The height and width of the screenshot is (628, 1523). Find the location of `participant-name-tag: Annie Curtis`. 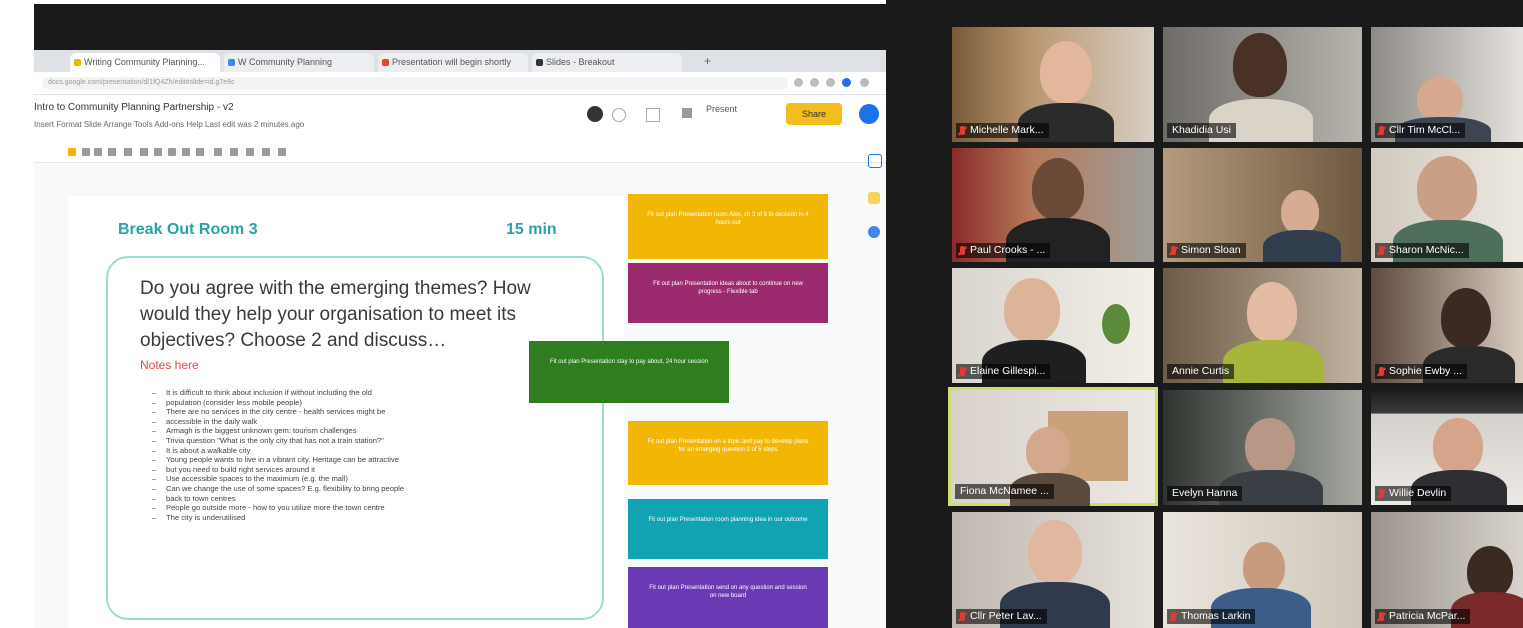

participant-name-tag: Annie Curtis is located at coordinates (1201, 371).